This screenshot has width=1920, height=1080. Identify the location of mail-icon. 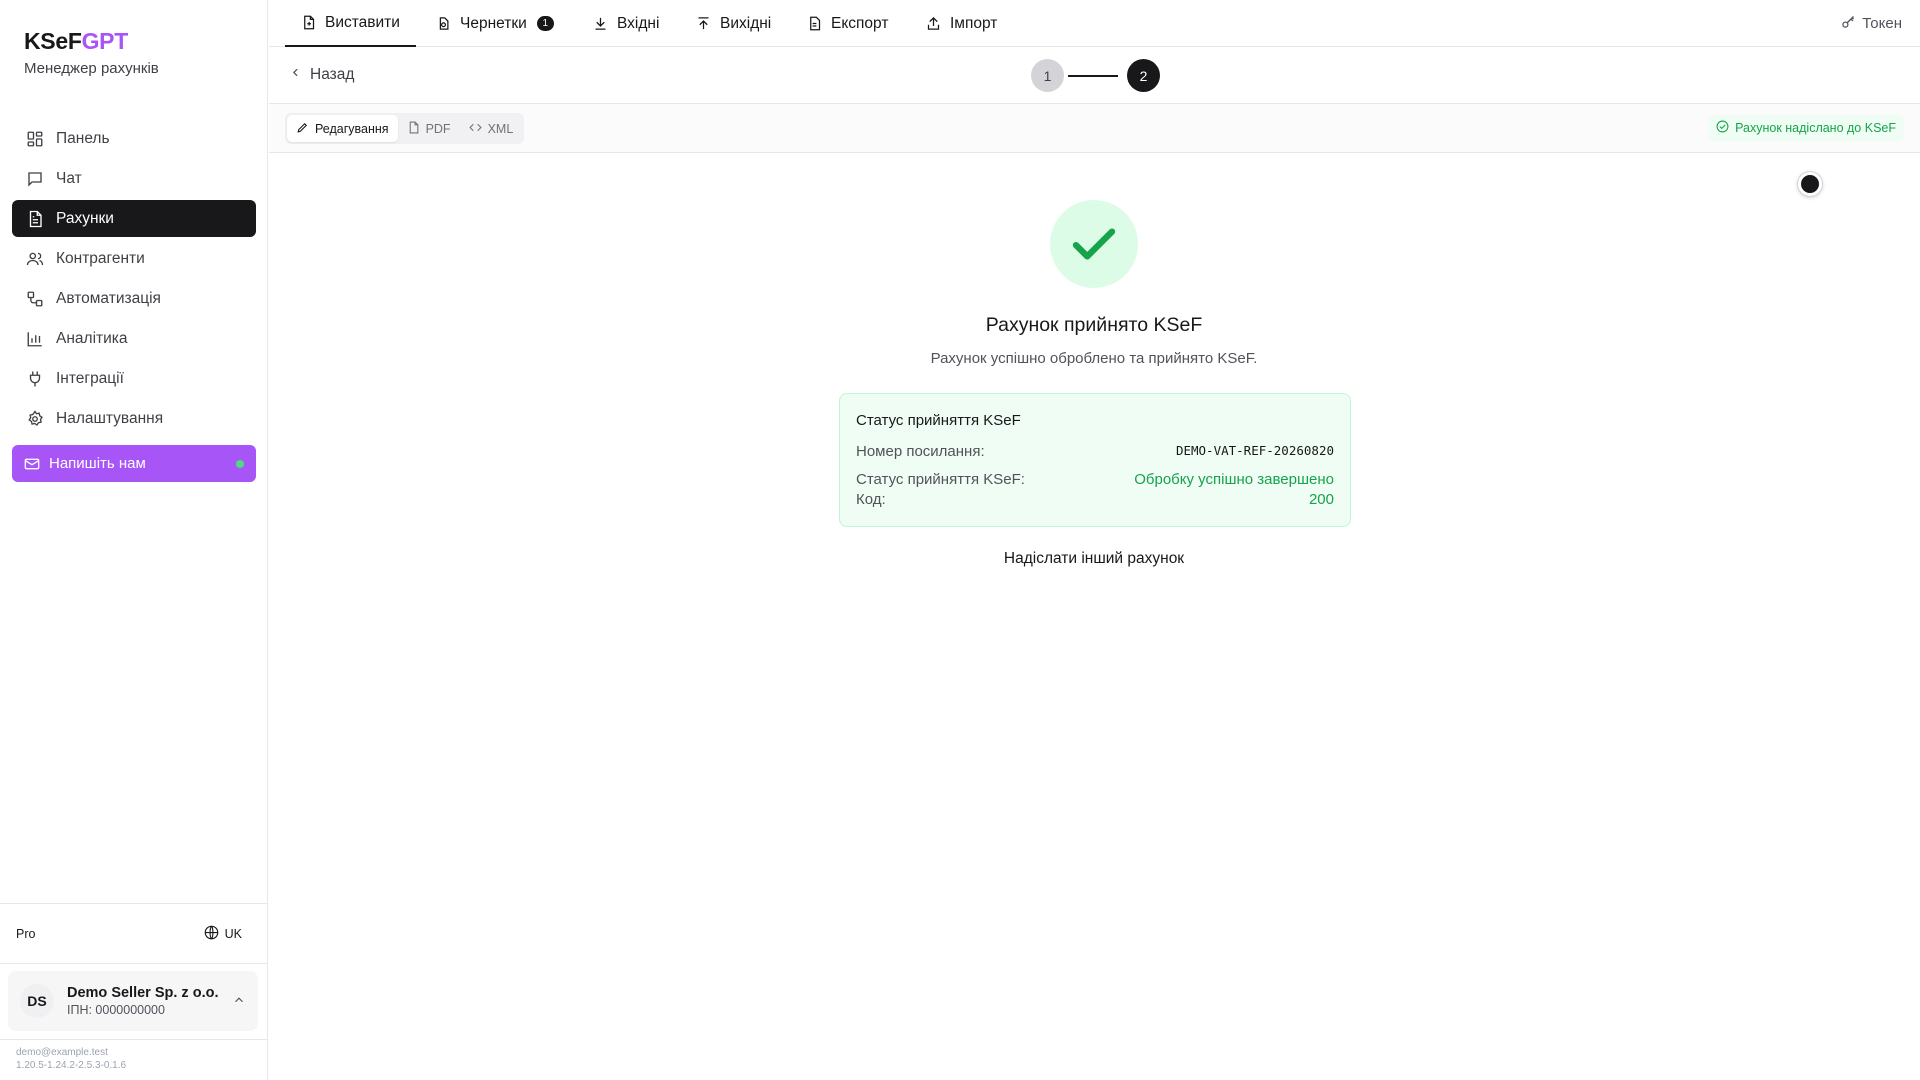
(32, 463).